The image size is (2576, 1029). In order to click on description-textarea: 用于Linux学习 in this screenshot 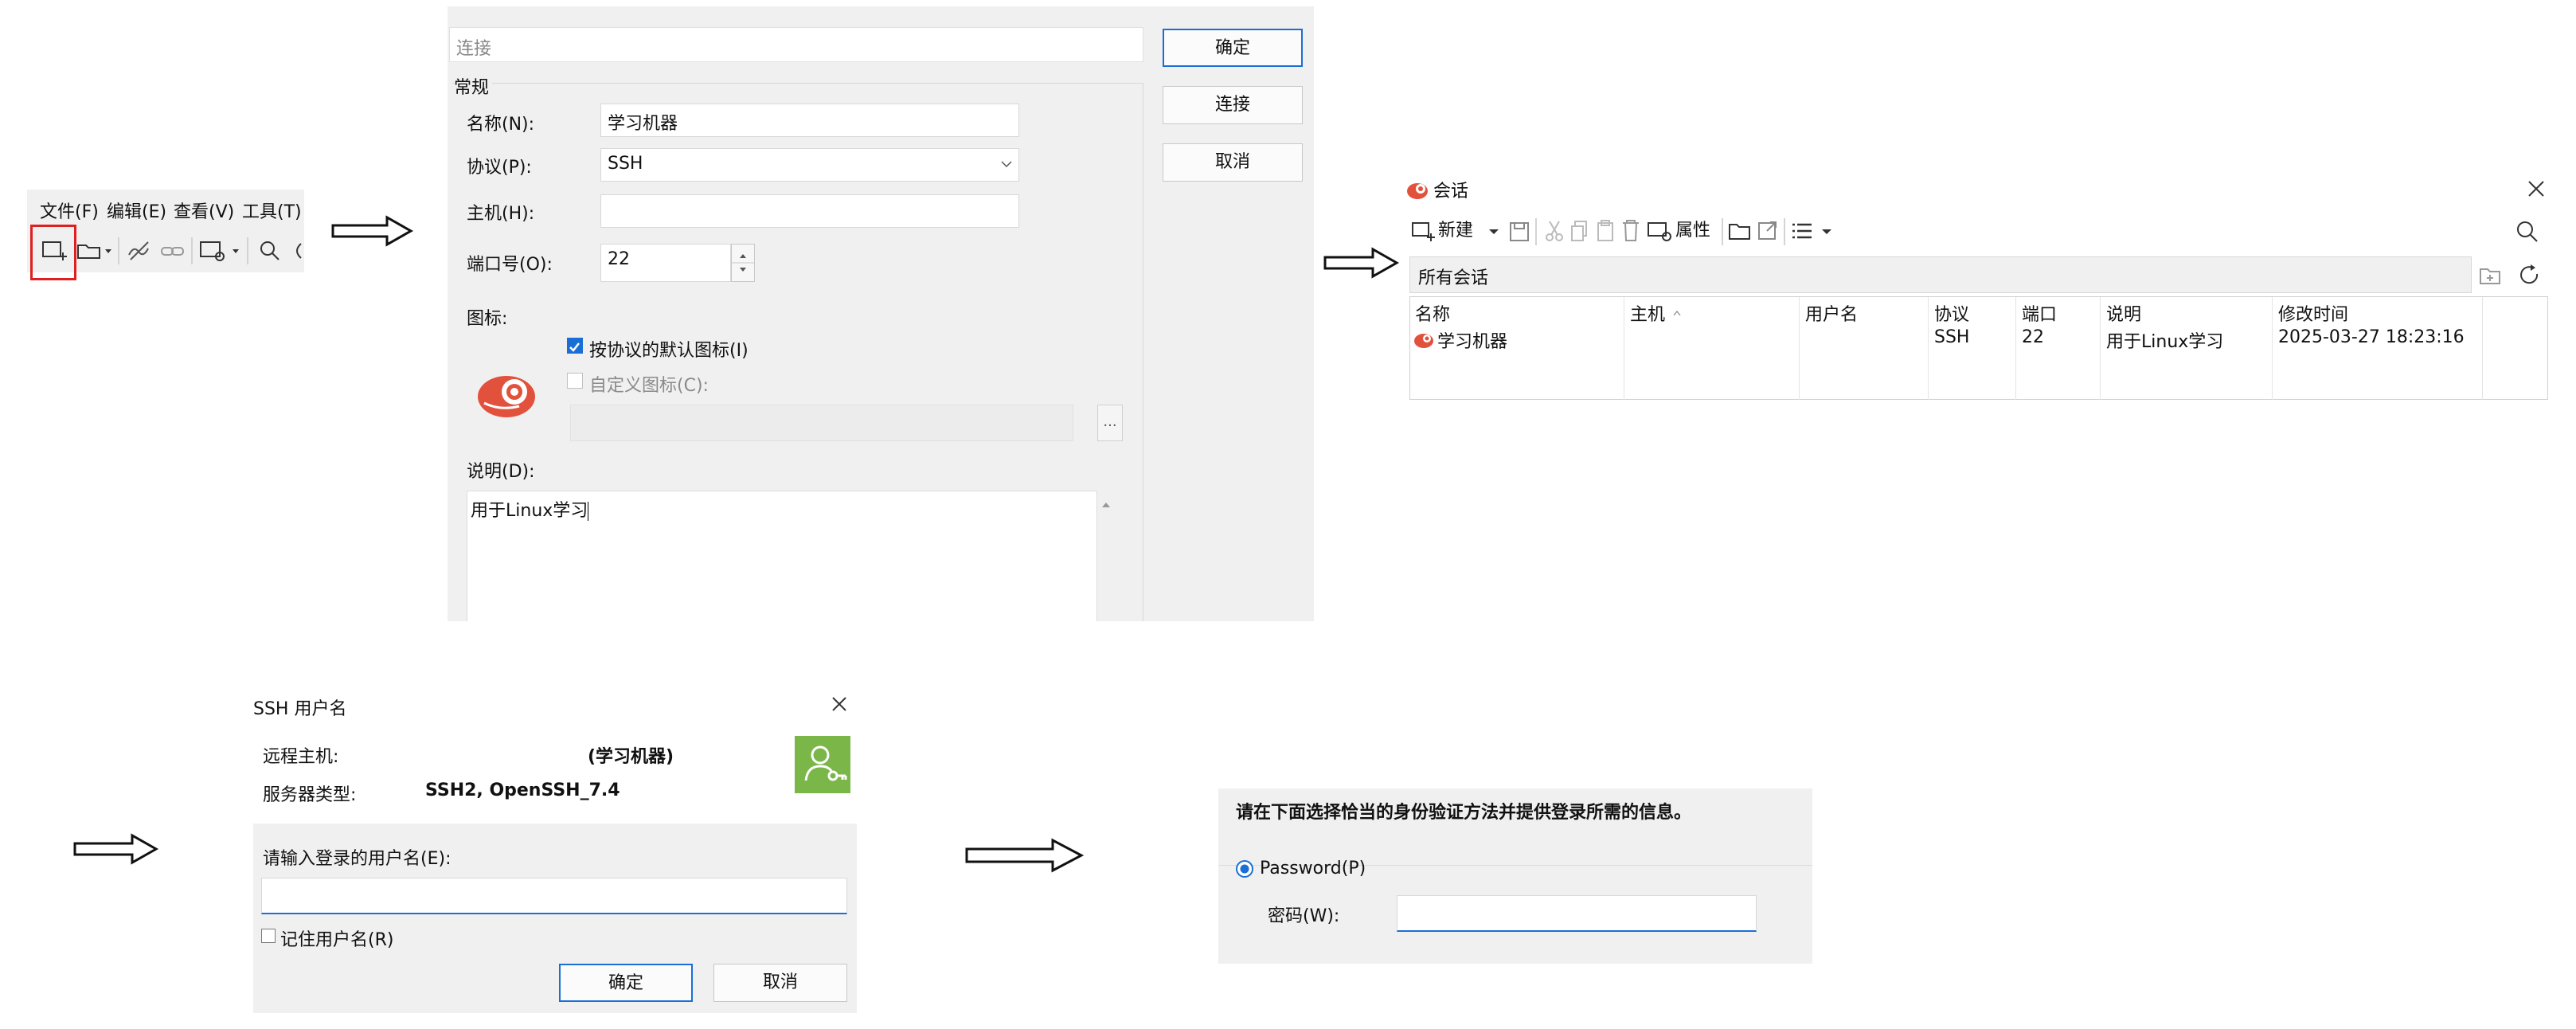, I will do `click(782, 556)`.